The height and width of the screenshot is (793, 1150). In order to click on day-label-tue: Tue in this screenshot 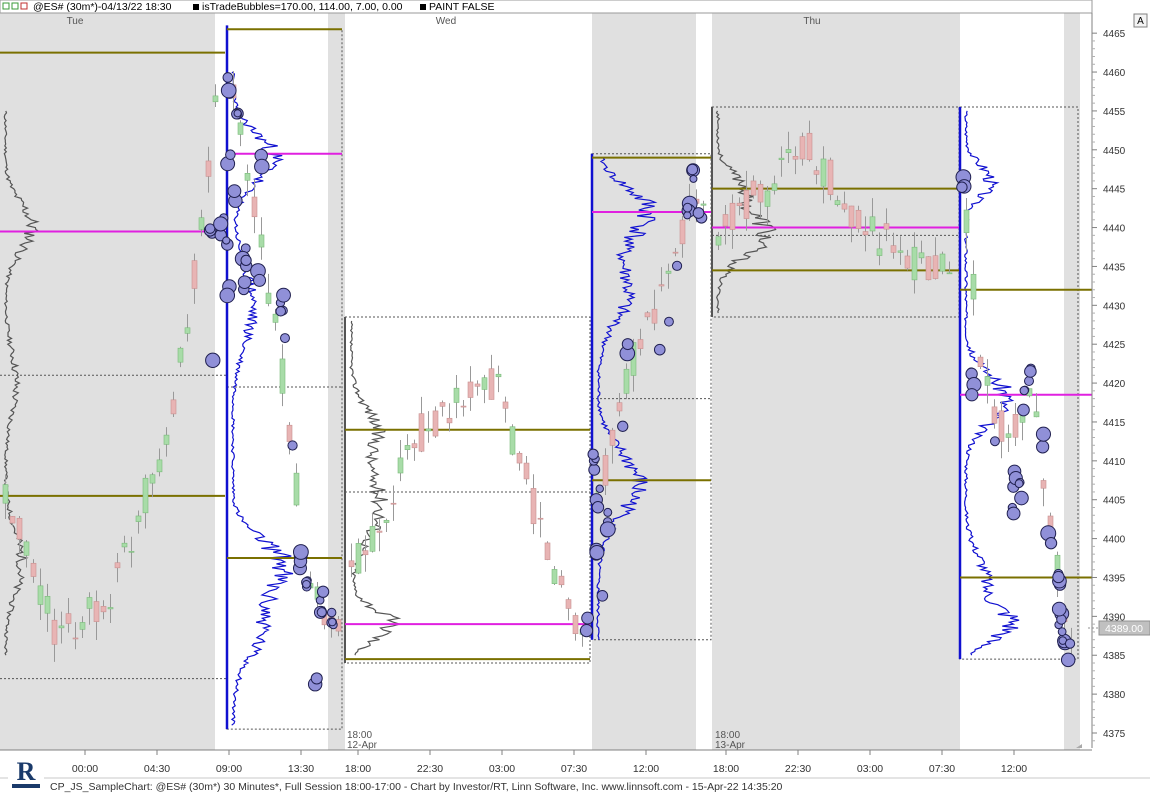, I will do `click(75, 21)`.